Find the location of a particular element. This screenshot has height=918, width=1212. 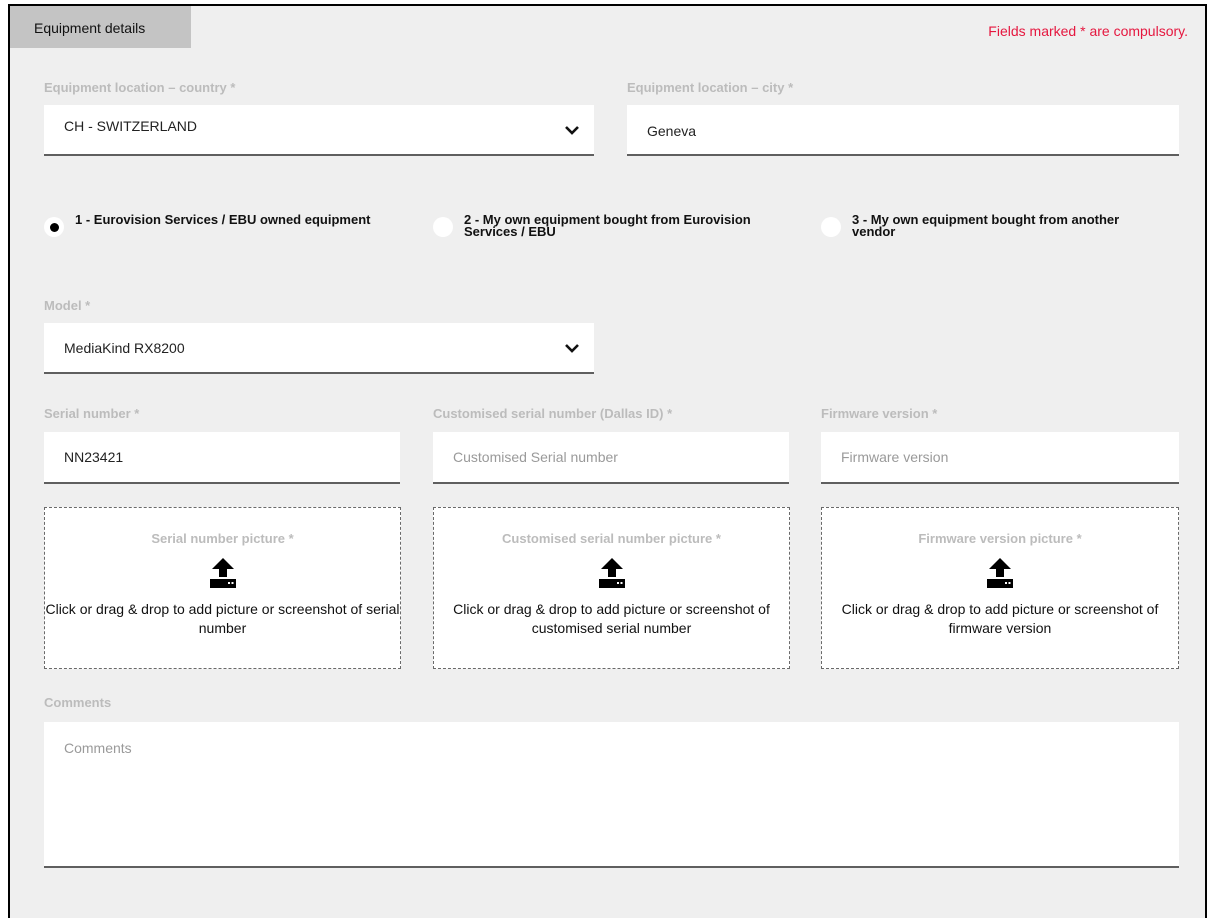

country-select: CH - SWITZERLAND is located at coordinates (319, 130).